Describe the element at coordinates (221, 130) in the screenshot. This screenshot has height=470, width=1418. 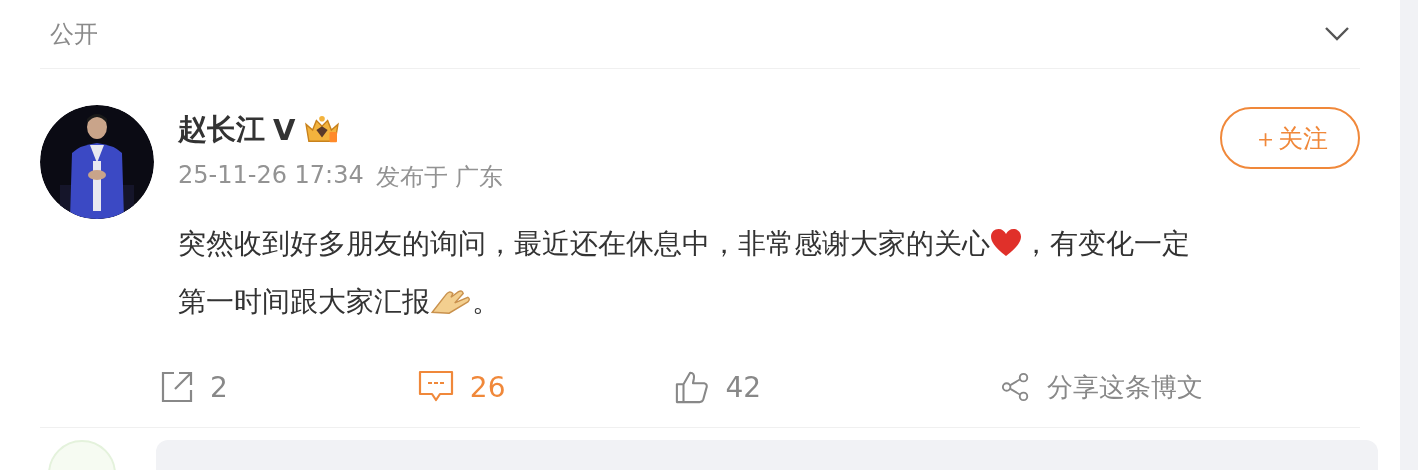
I see `author-name: 赵长江` at that location.